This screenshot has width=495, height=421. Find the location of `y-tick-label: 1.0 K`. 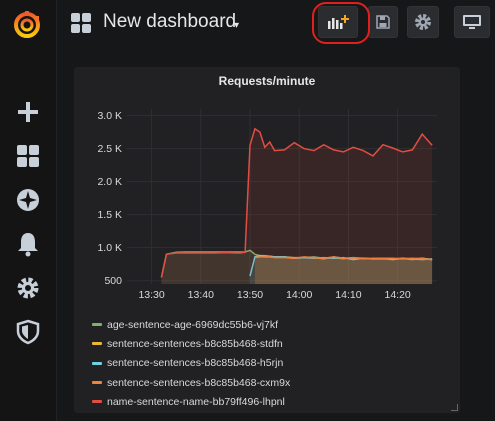

y-tick-label: 1.0 K is located at coordinates (109, 248).